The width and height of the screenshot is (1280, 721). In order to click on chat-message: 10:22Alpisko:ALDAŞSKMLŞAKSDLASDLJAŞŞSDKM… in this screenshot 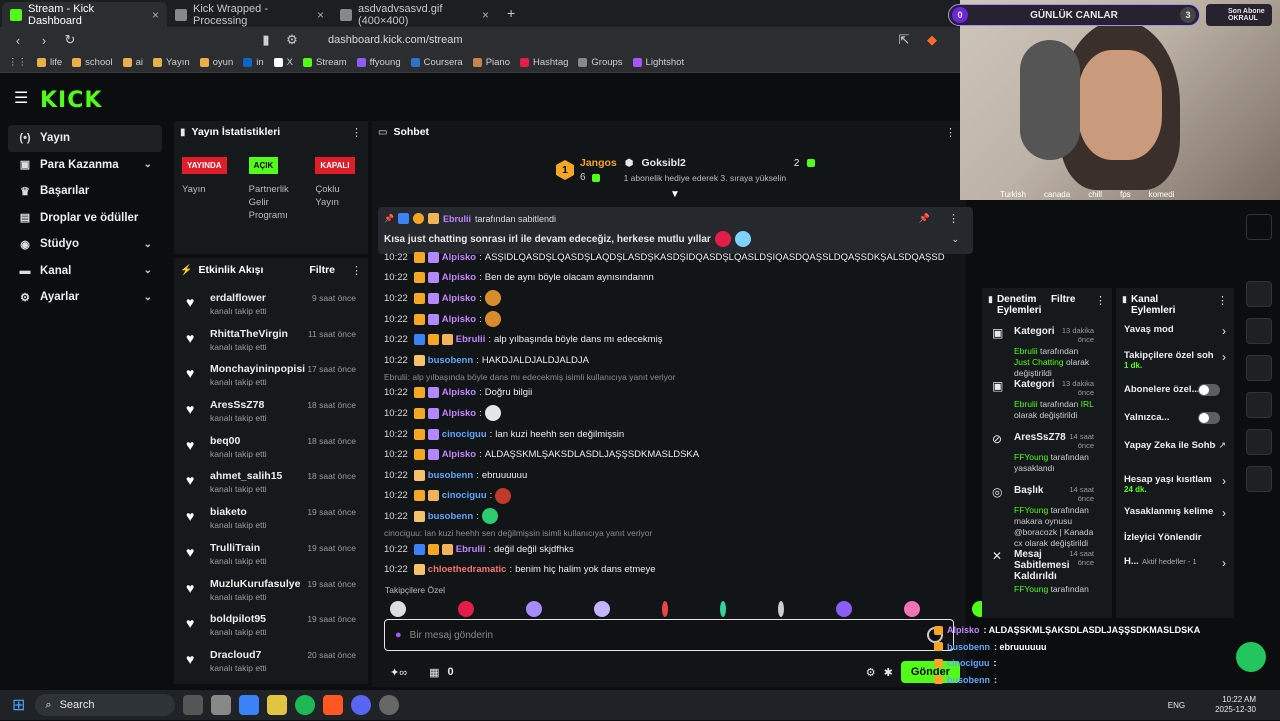, I will do `click(674, 454)`.